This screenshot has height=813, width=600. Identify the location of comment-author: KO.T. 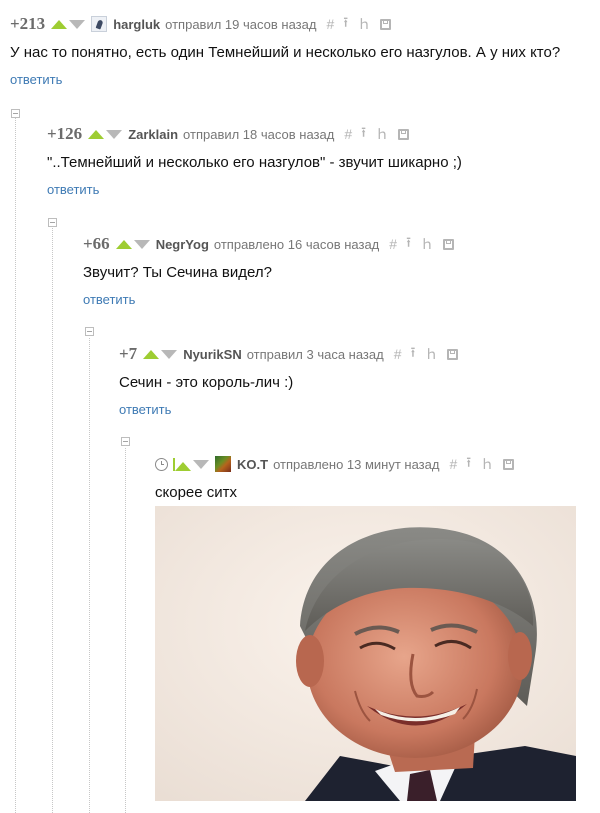
(252, 464).